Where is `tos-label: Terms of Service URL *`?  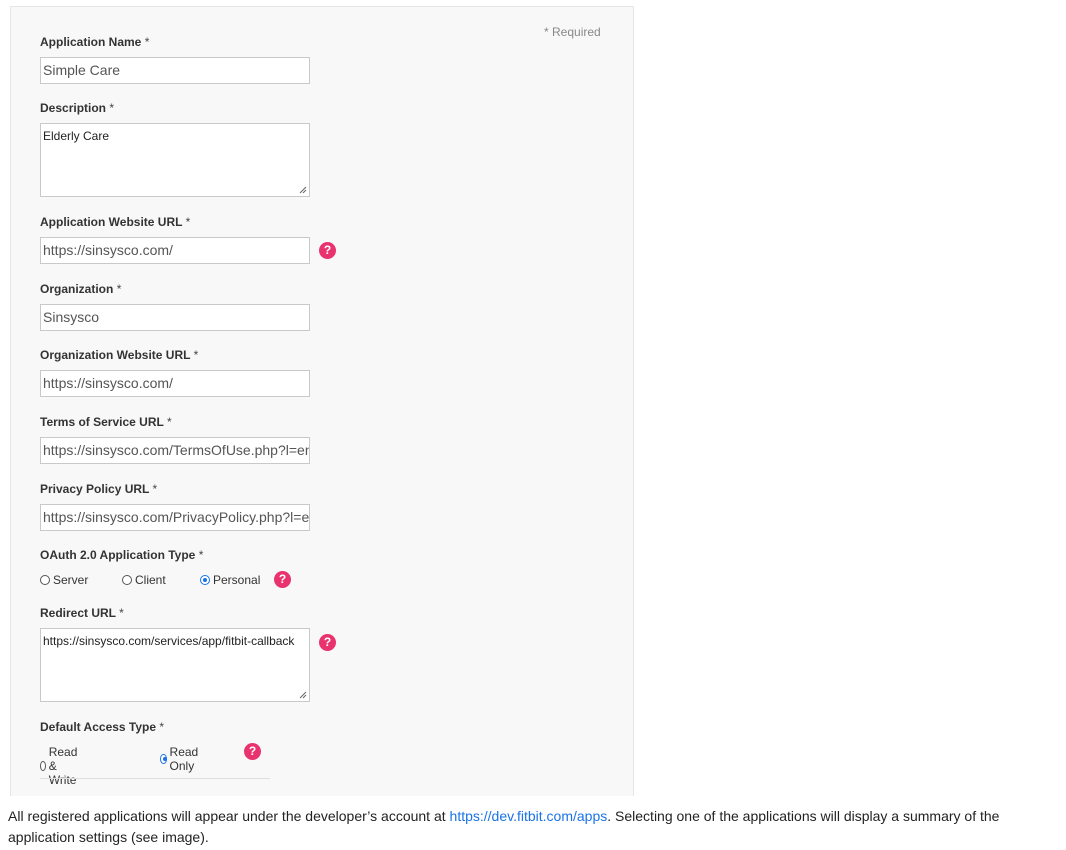
tos-label: Terms of Service URL * is located at coordinates (106, 422).